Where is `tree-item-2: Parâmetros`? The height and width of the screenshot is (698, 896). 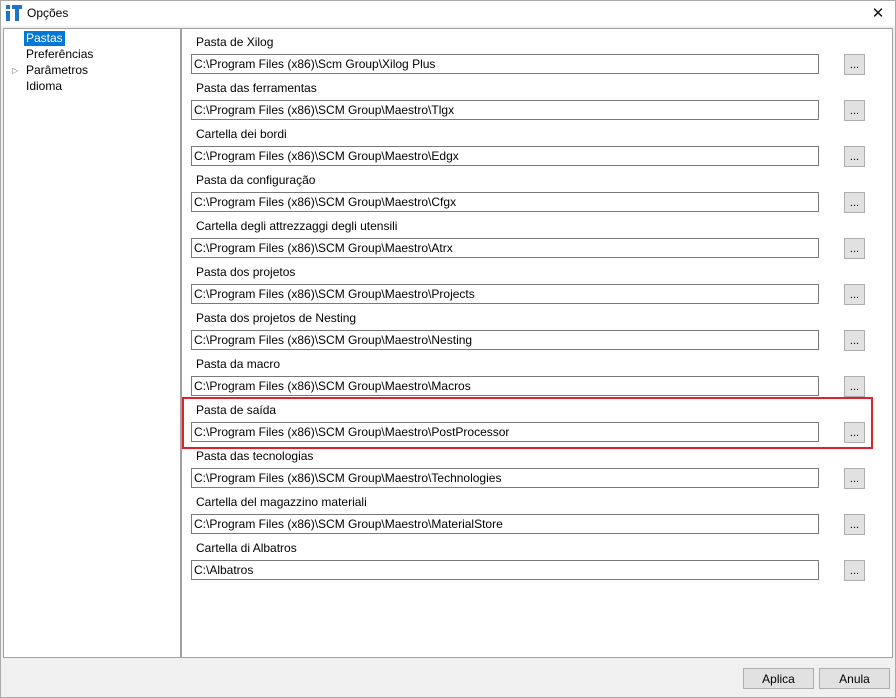 tree-item-2: Parâmetros is located at coordinates (57, 70).